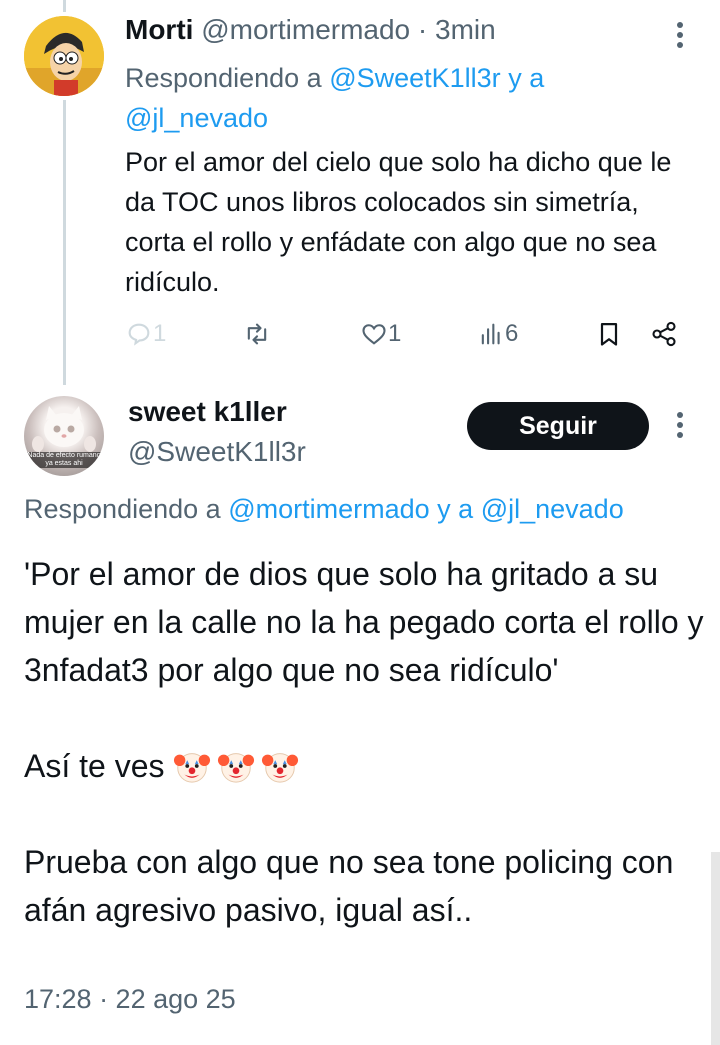  Describe the element at coordinates (207, 412) in the screenshot. I see `main-author-name: sweet k1ller` at that location.